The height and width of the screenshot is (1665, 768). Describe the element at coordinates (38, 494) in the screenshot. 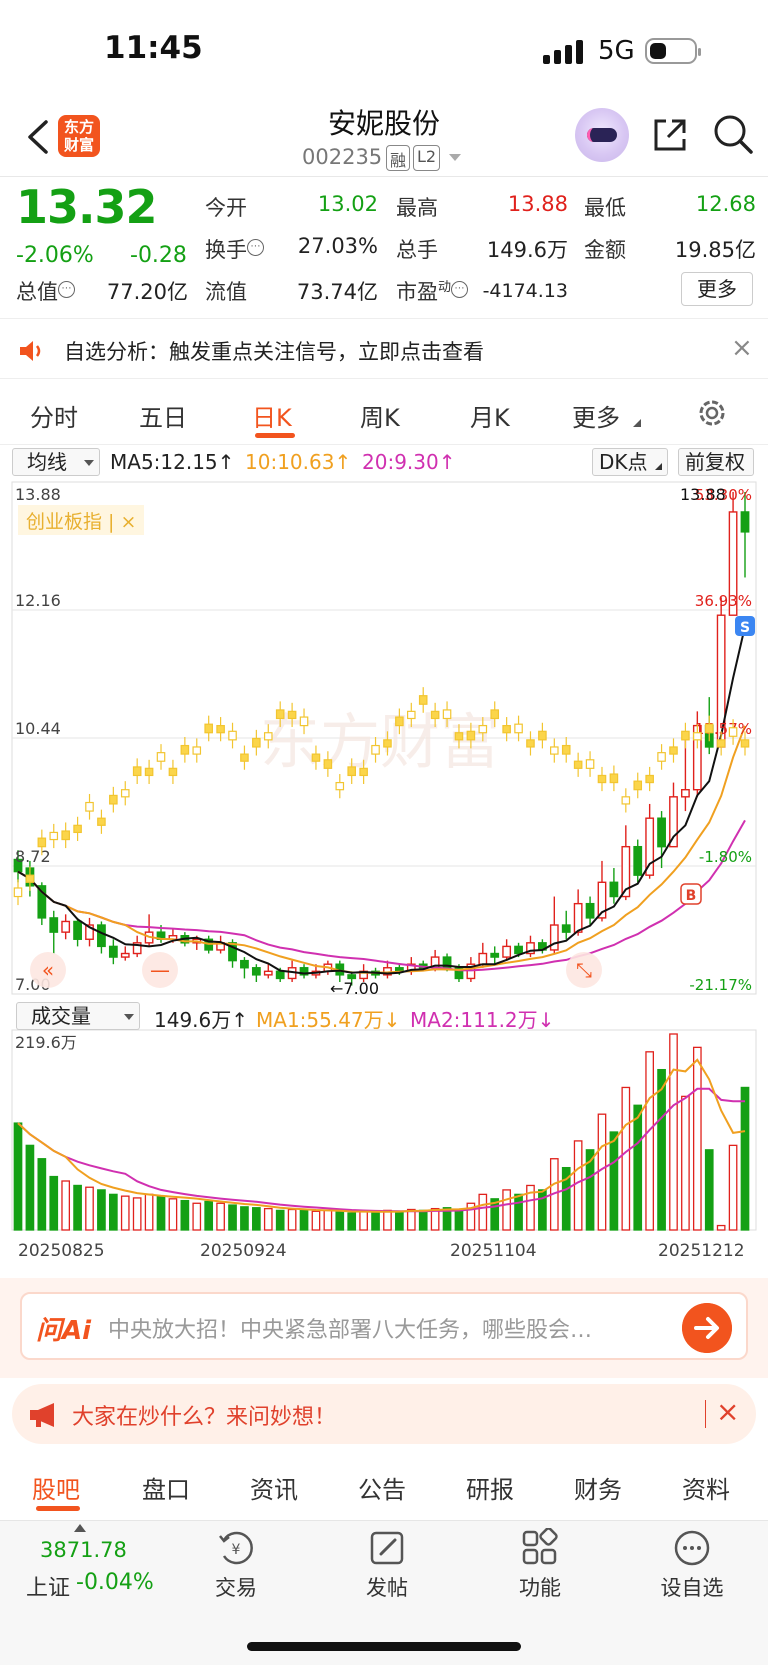

I see `y-tick-label: 13.88` at that location.